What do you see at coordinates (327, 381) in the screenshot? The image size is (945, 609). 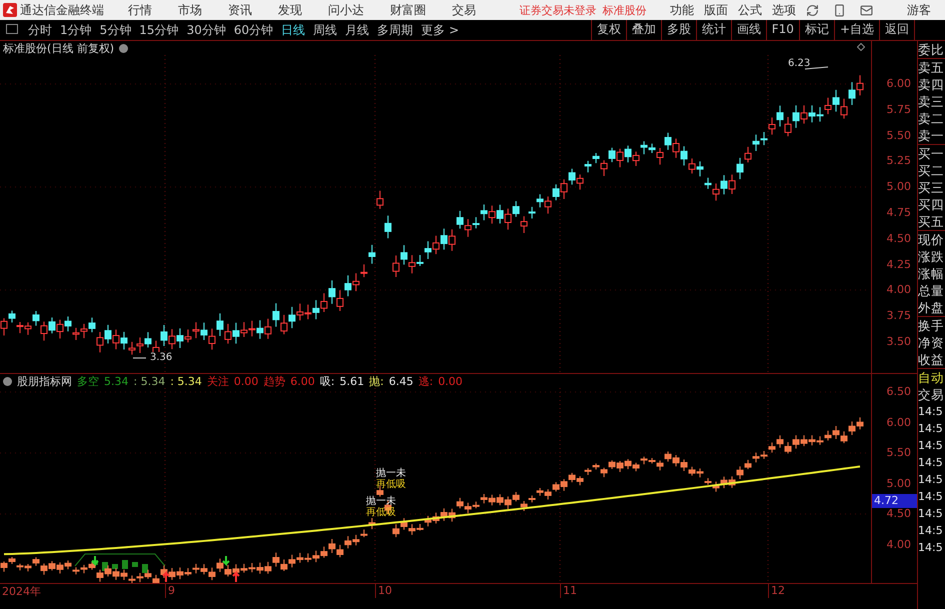 I see `indicator-readout: 吸:` at bounding box center [327, 381].